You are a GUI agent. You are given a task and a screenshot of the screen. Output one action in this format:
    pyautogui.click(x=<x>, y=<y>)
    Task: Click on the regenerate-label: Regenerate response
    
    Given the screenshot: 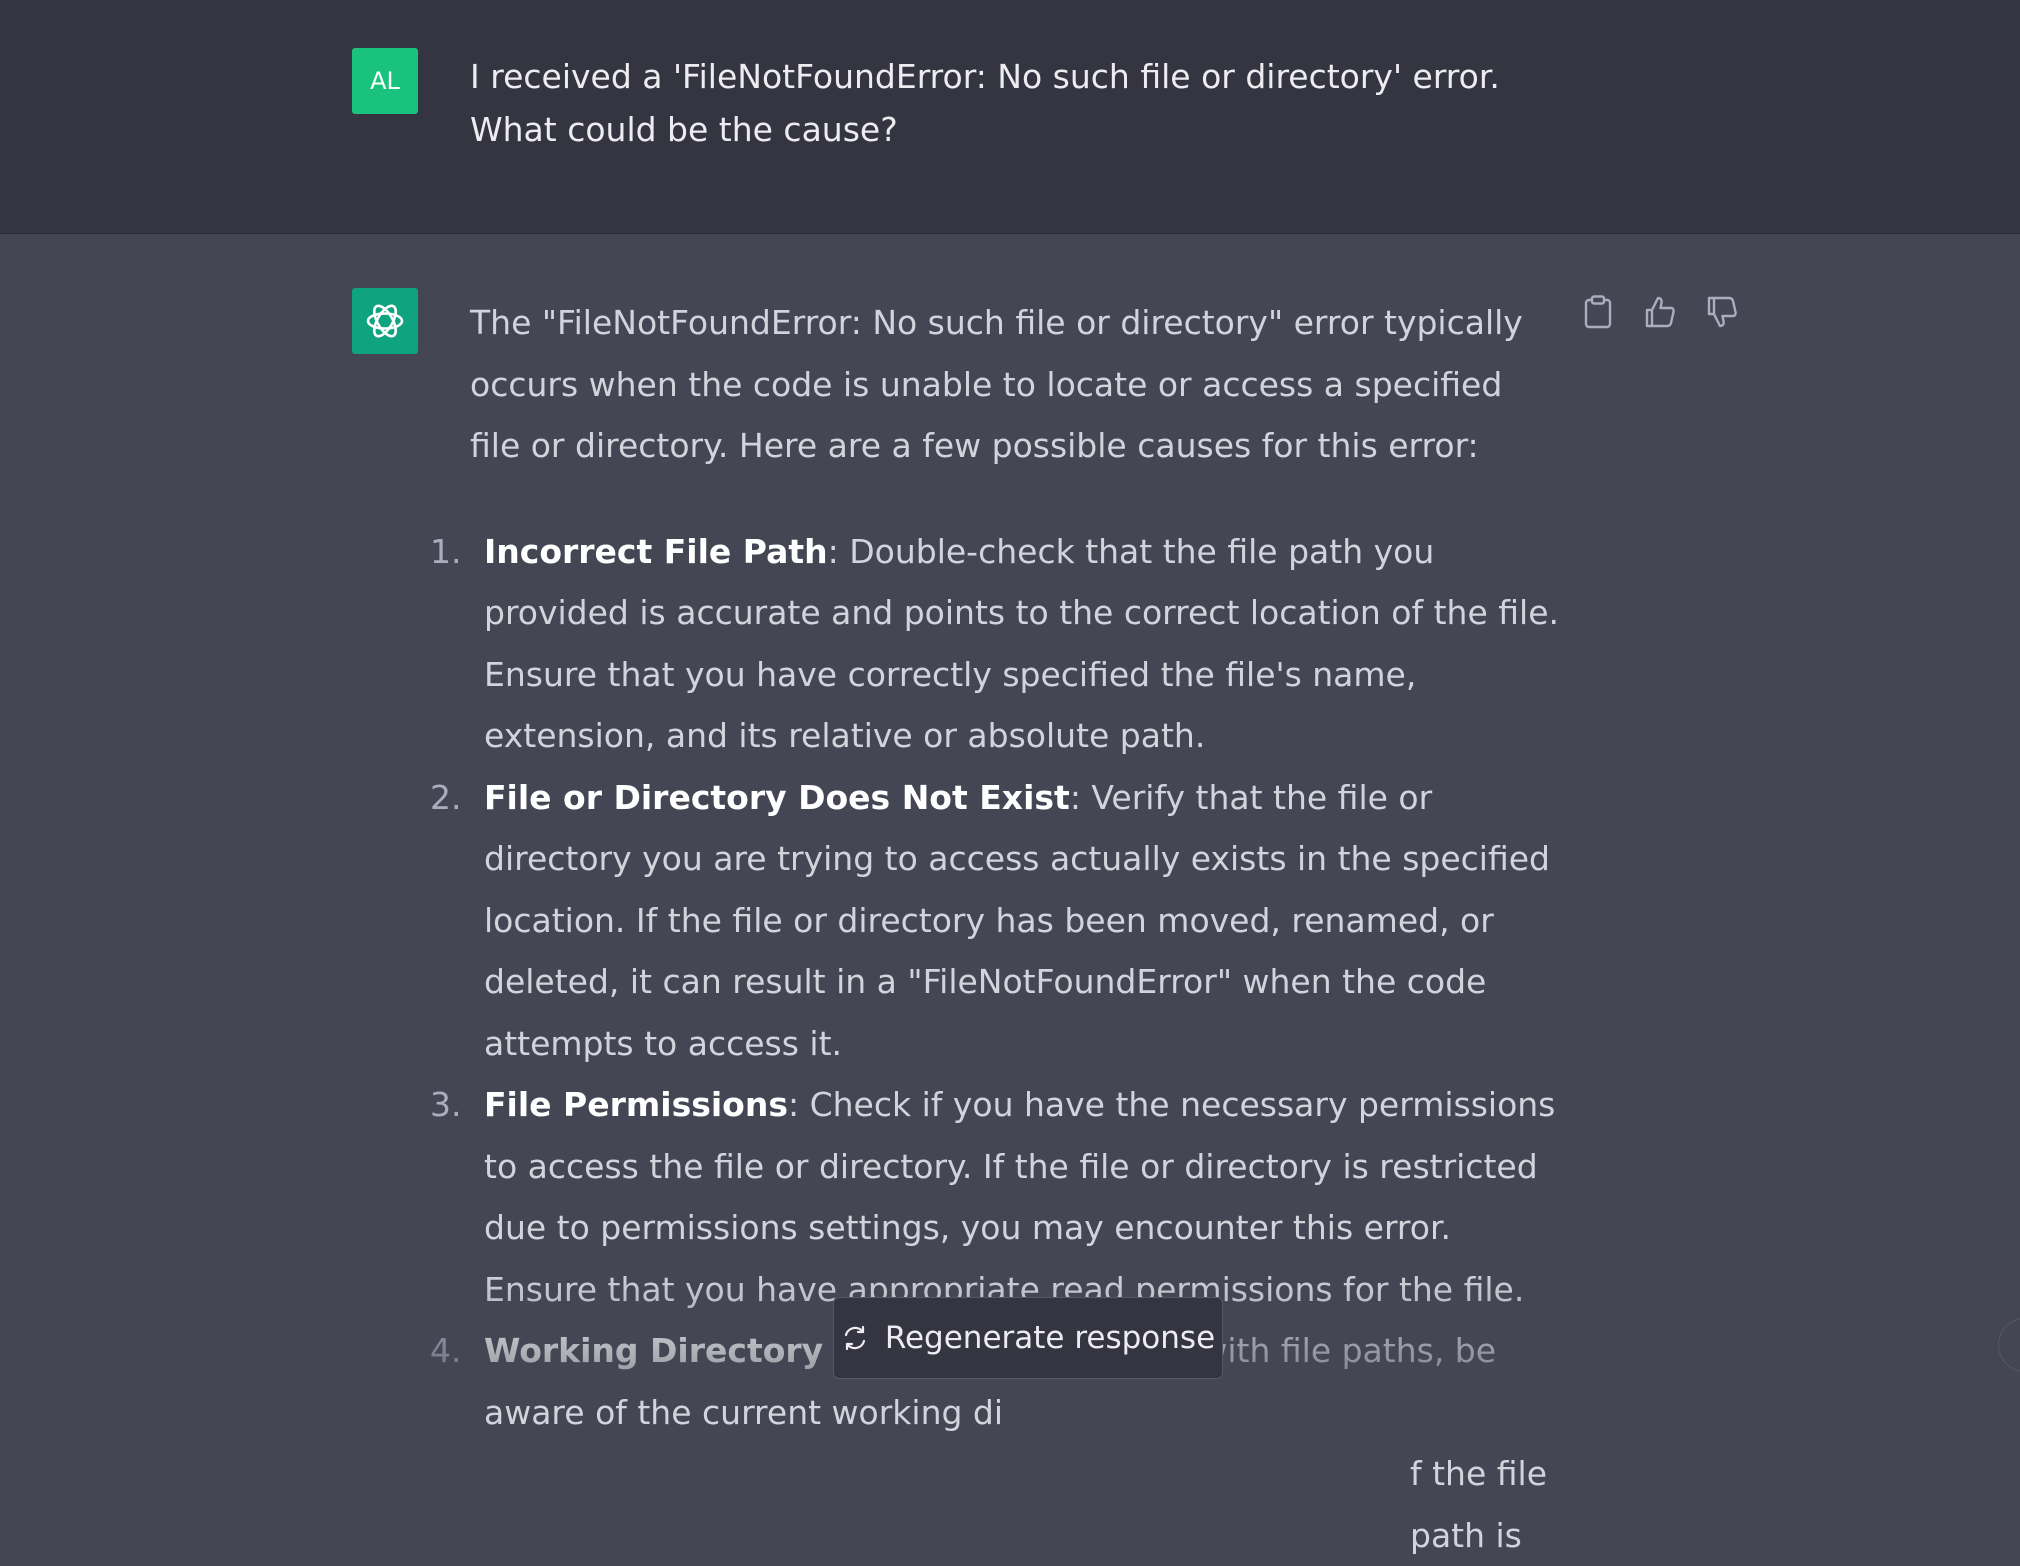 What is the action you would take?
    pyautogui.click(x=1050, y=1338)
    